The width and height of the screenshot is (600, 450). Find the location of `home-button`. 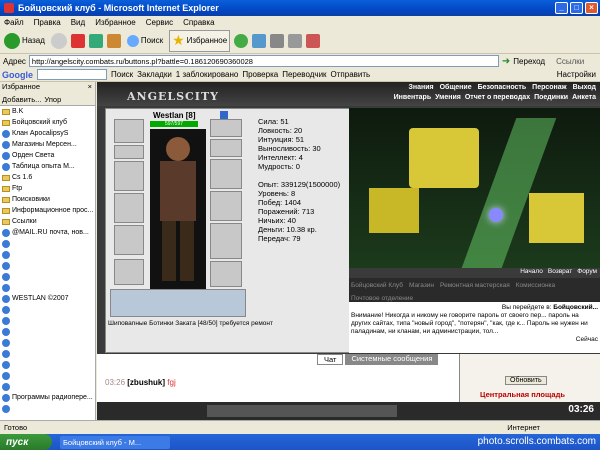

home-button is located at coordinates (113, 40).